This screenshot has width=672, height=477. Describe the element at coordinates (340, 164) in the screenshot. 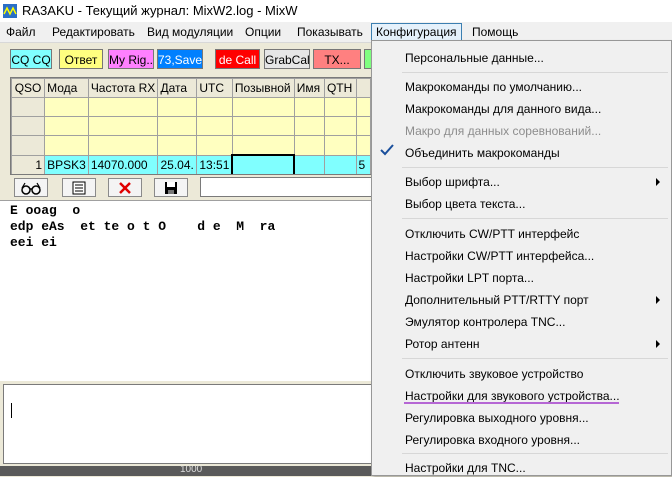

I see `qth-cell` at that location.